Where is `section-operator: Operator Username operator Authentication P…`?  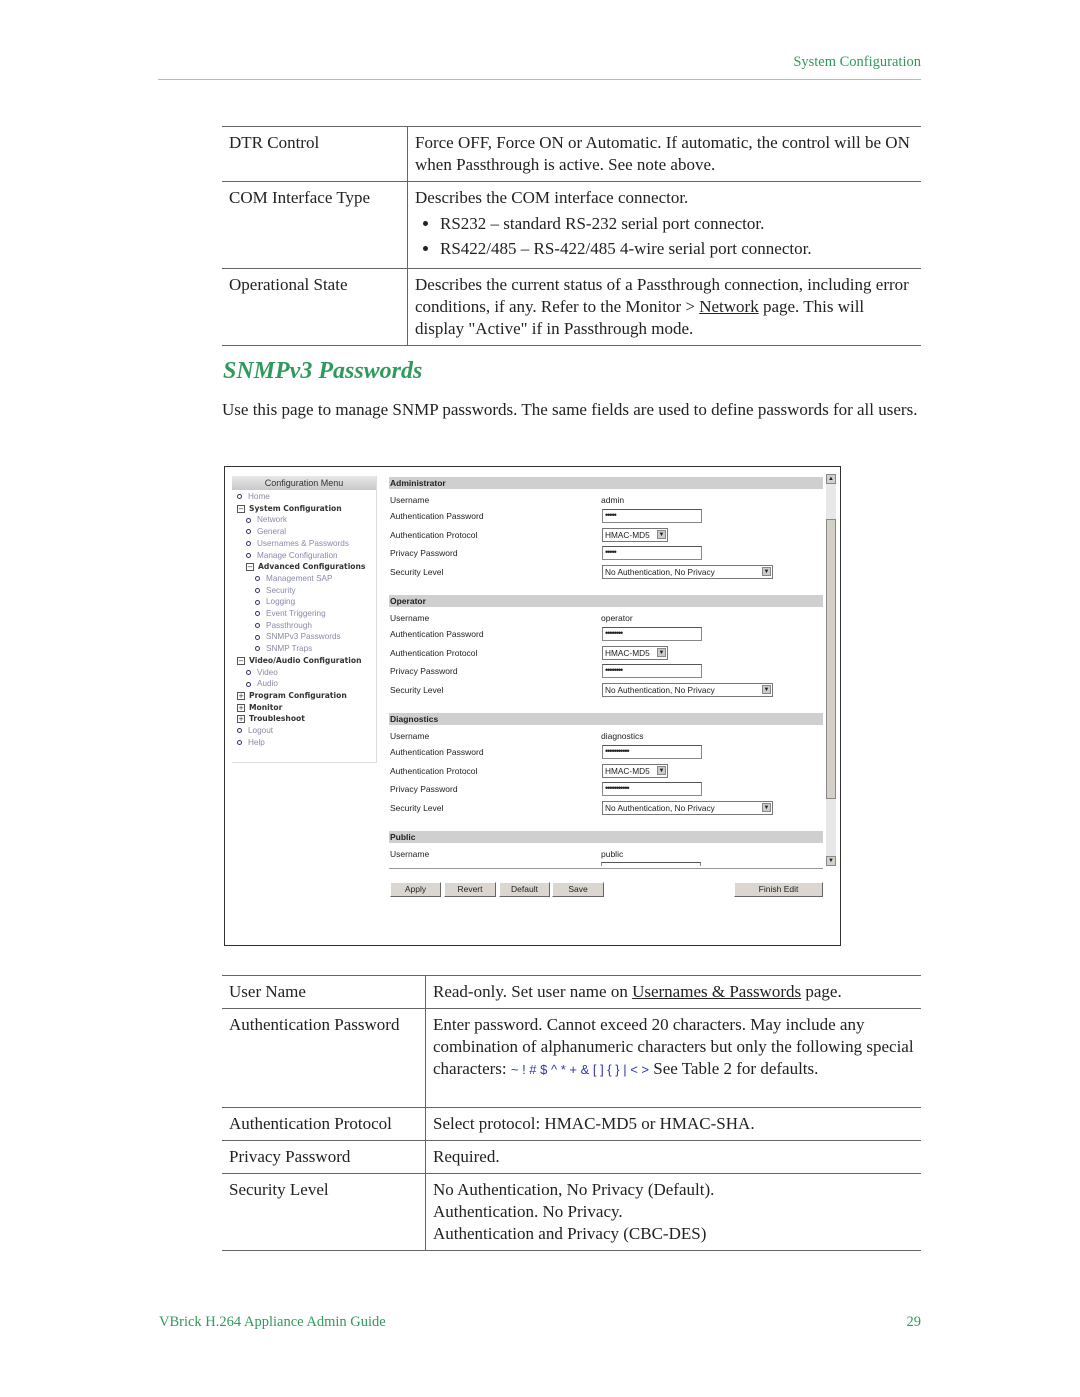
section-operator: Operator Username operator Authentication P… is located at coordinates (606, 646).